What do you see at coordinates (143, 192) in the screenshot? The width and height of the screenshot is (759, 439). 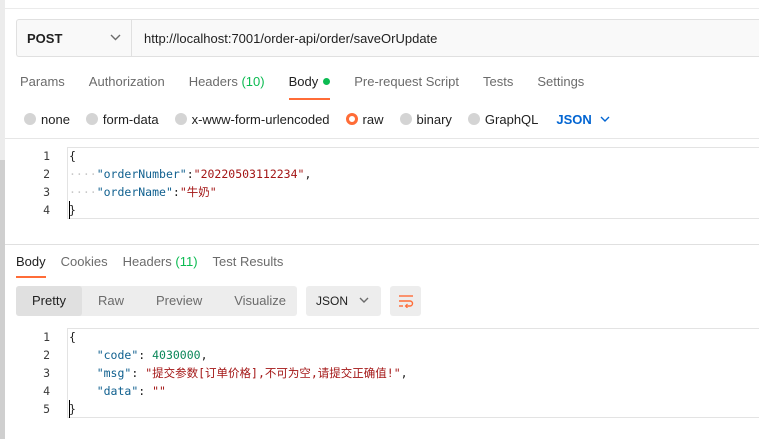 I see `code-text: ····"orderName":"牛奶"` at bounding box center [143, 192].